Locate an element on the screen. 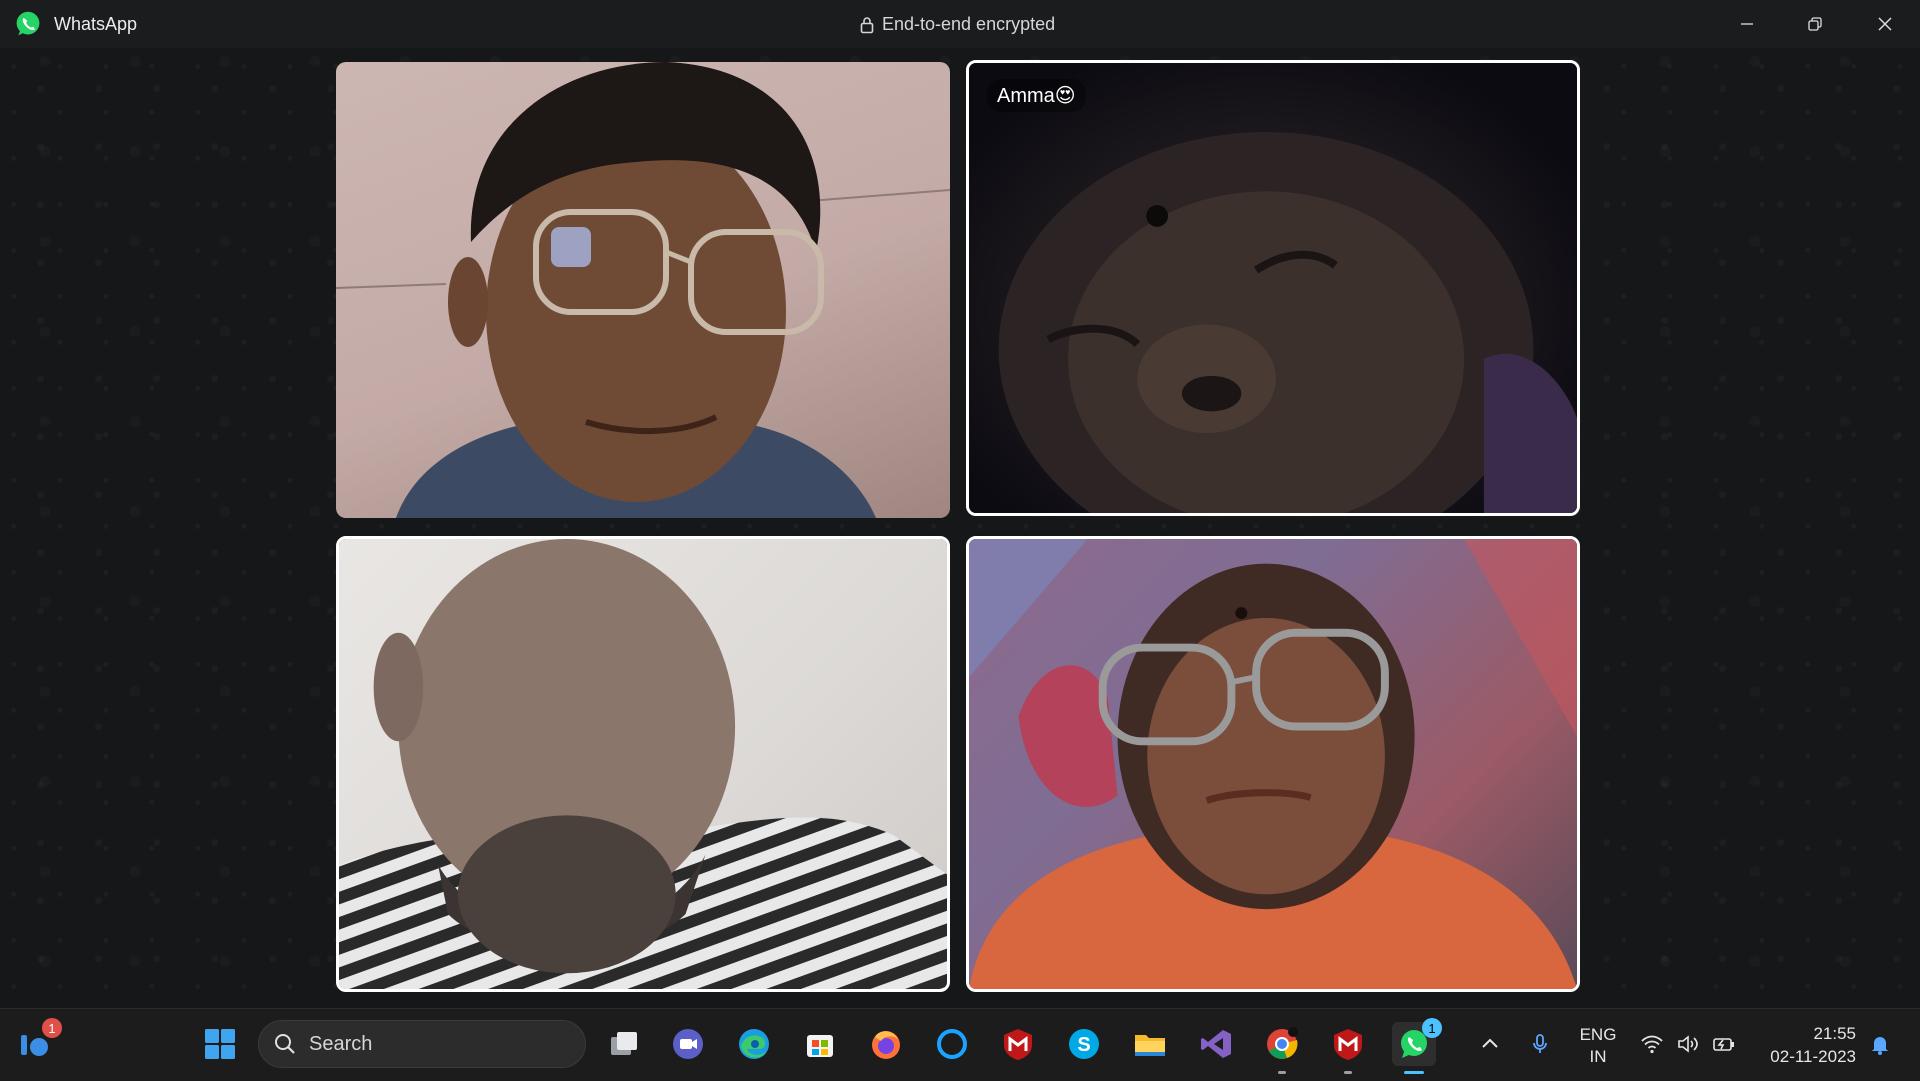 This screenshot has width=1920, height=1081. battery-button is located at coordinates (1724, 1044).